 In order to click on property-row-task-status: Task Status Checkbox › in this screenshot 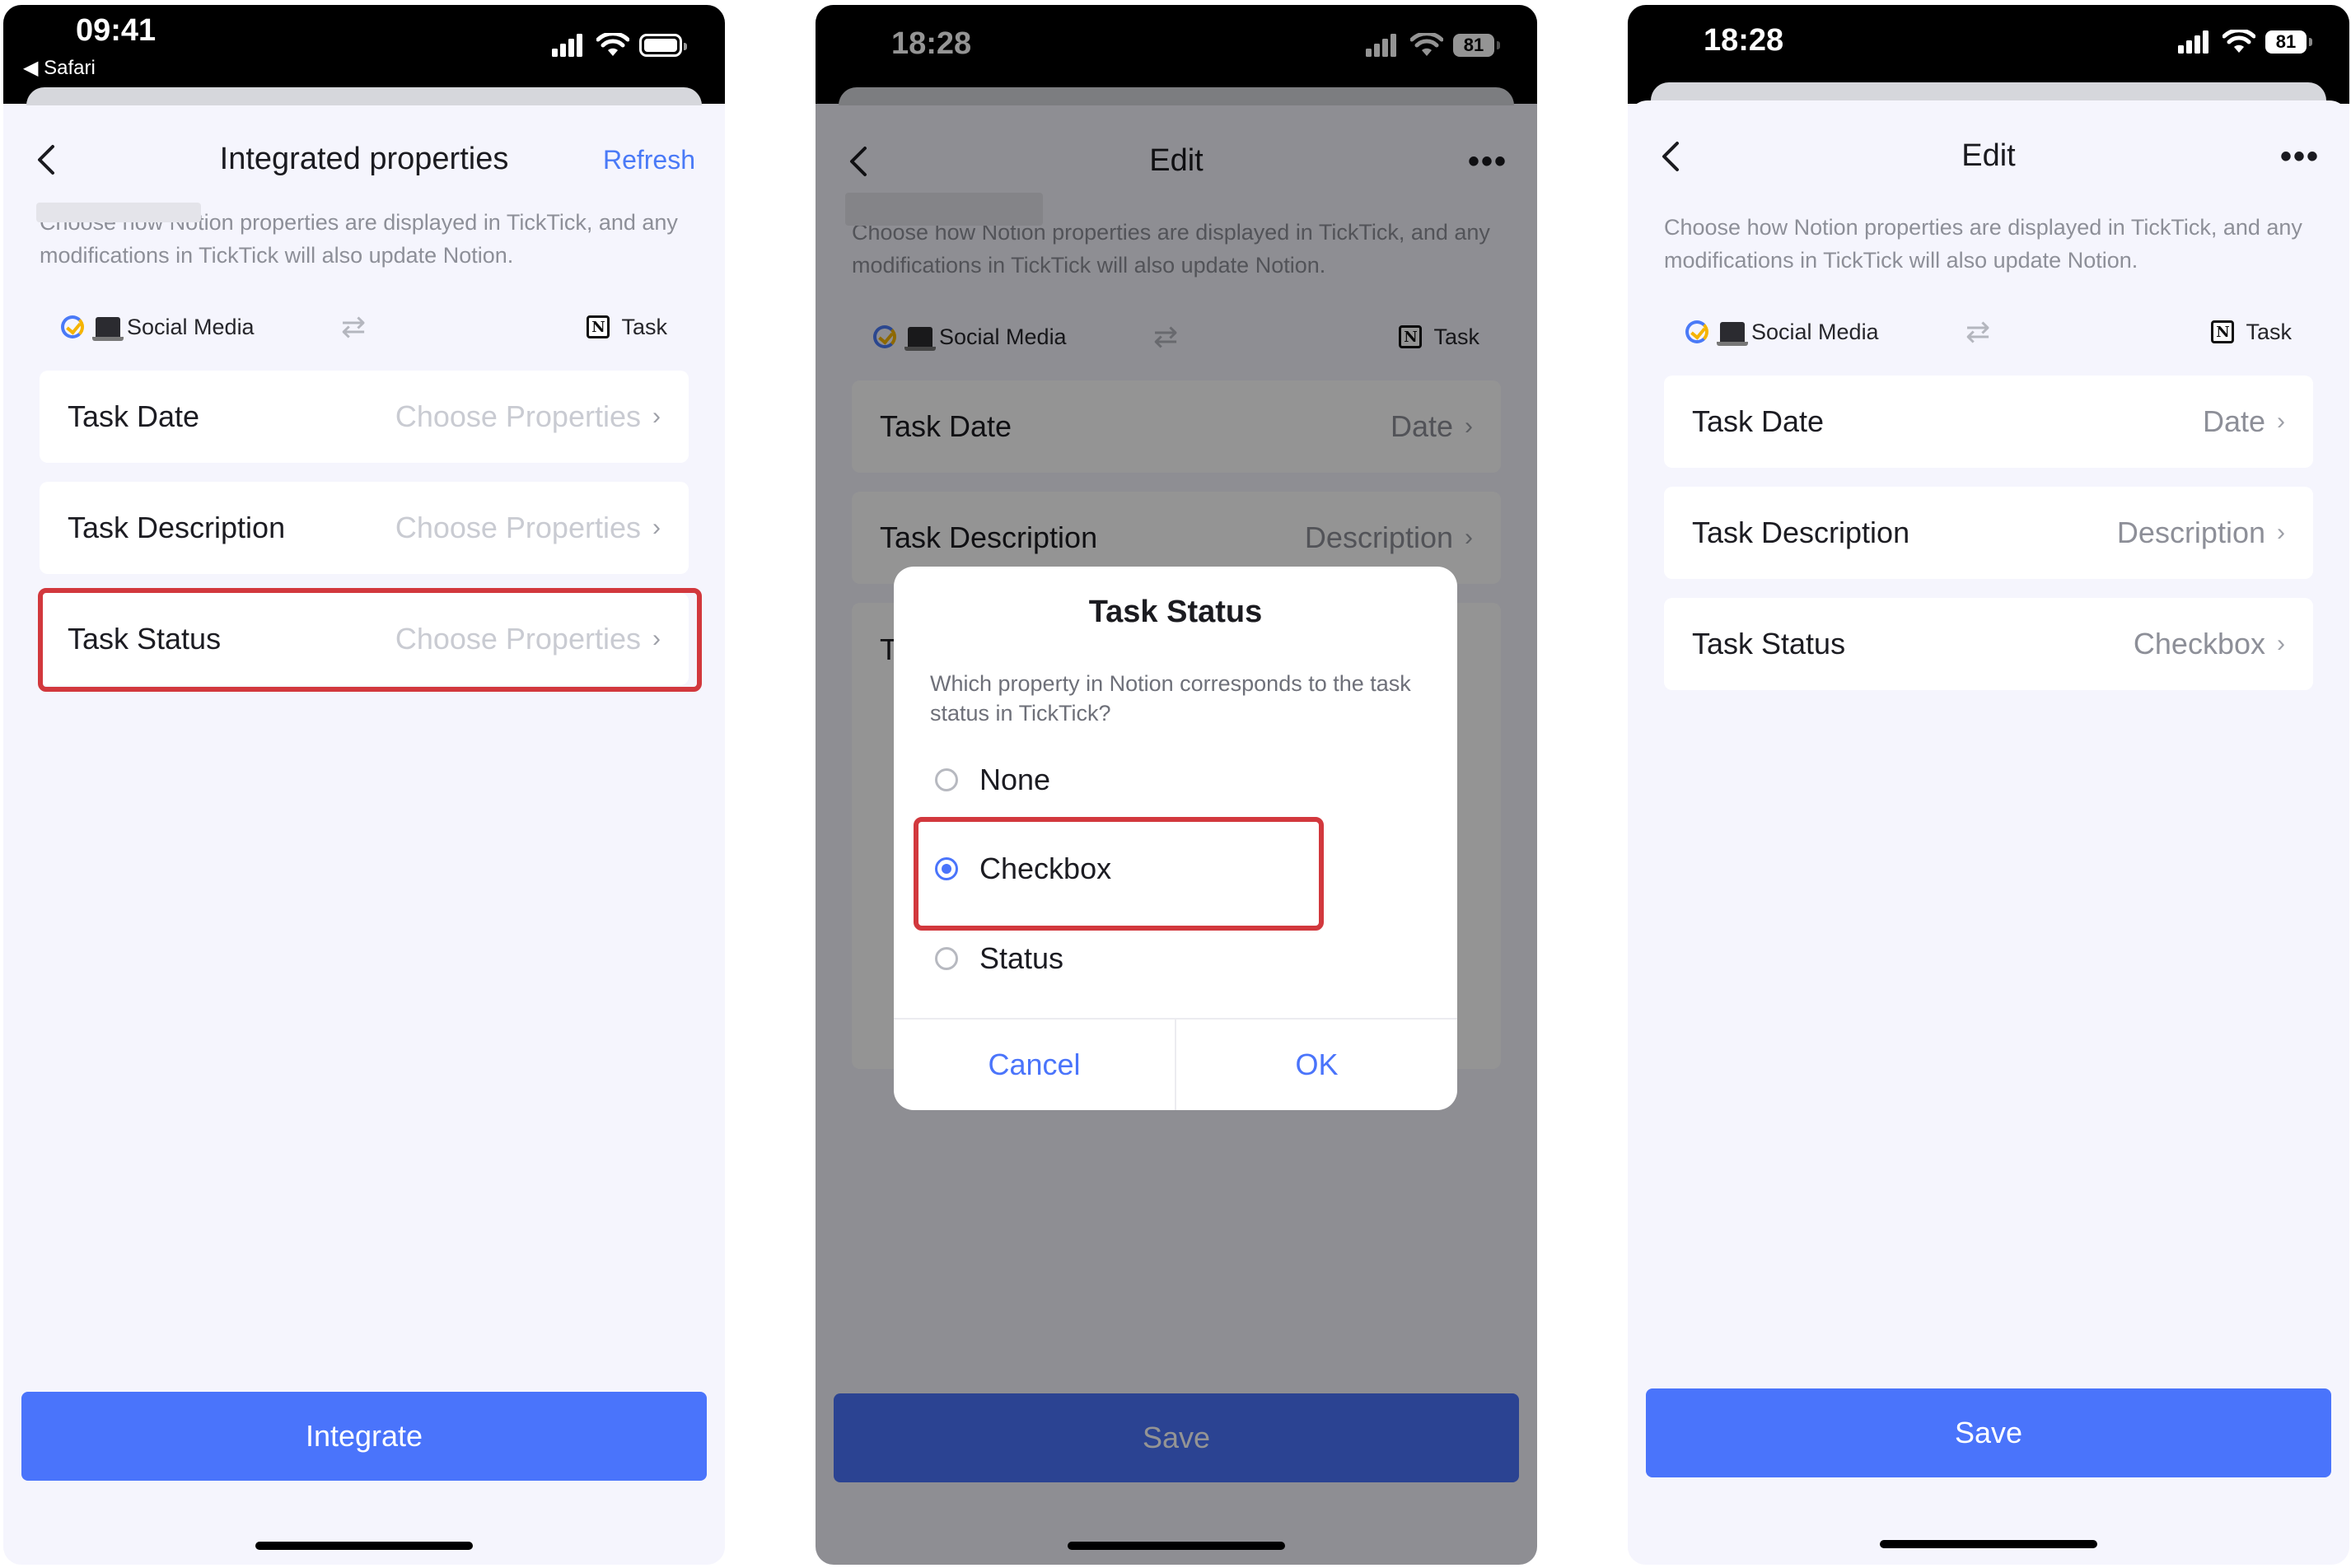, I will do `click(1989, 644)`.